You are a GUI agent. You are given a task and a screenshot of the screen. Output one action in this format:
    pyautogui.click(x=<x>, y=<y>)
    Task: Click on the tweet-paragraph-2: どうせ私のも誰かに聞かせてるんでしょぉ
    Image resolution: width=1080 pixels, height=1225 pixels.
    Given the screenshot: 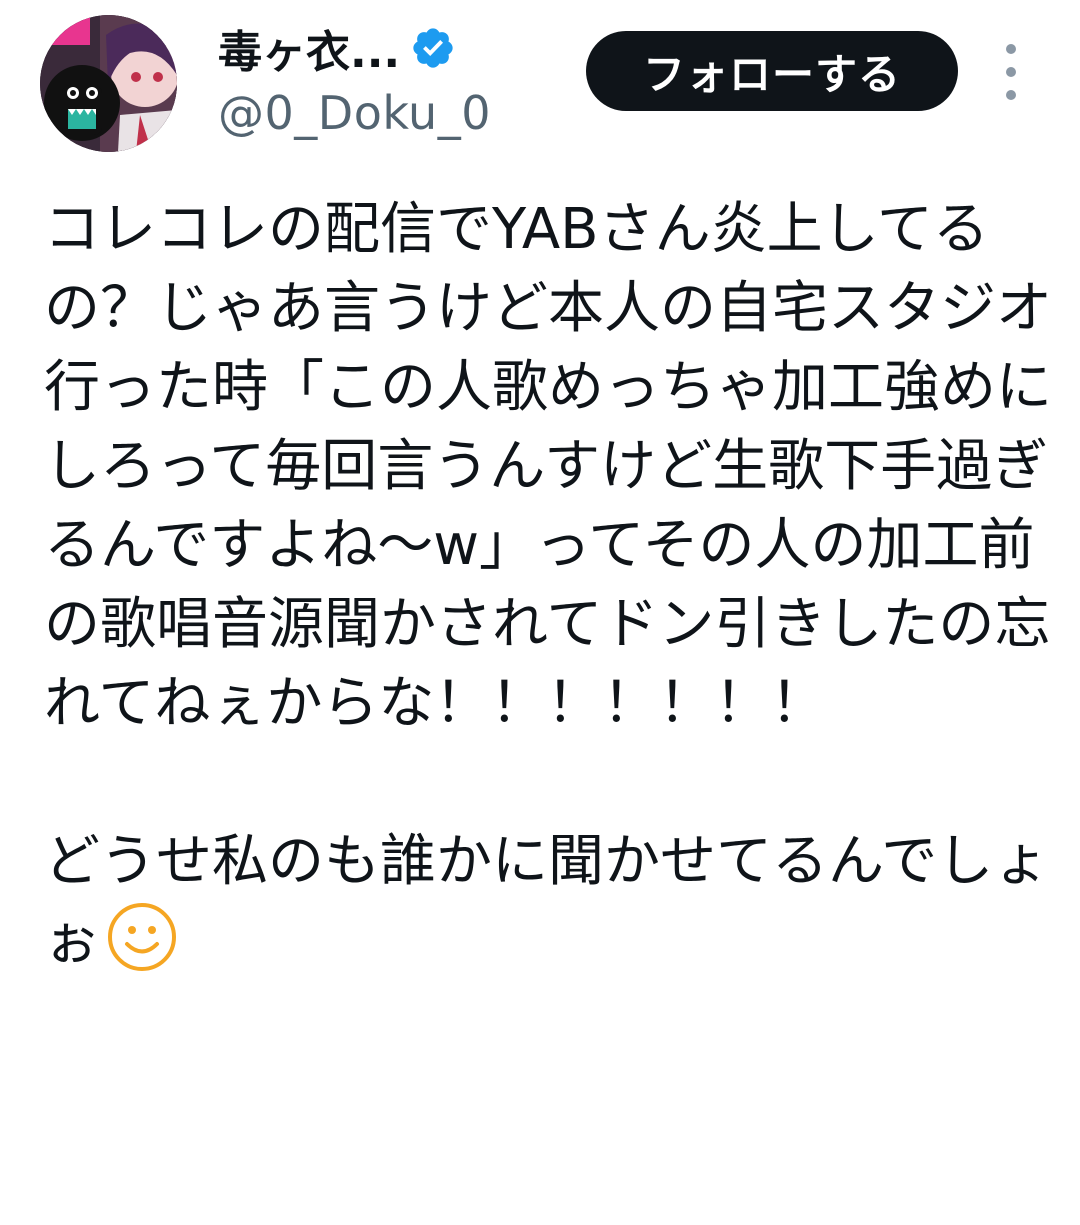 What is the action you would take?
    pyautogui.click(x=549, y=901)
    